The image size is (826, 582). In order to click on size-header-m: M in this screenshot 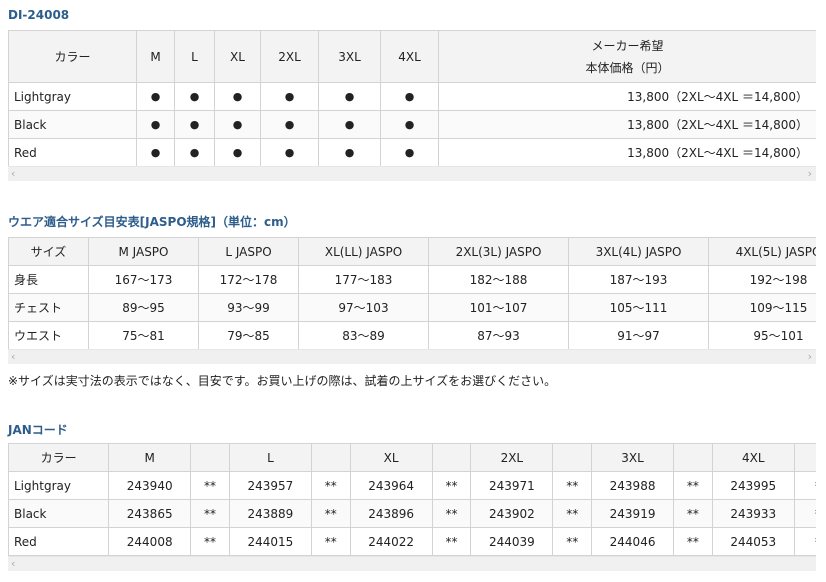, I will do `click(155, 56)`.